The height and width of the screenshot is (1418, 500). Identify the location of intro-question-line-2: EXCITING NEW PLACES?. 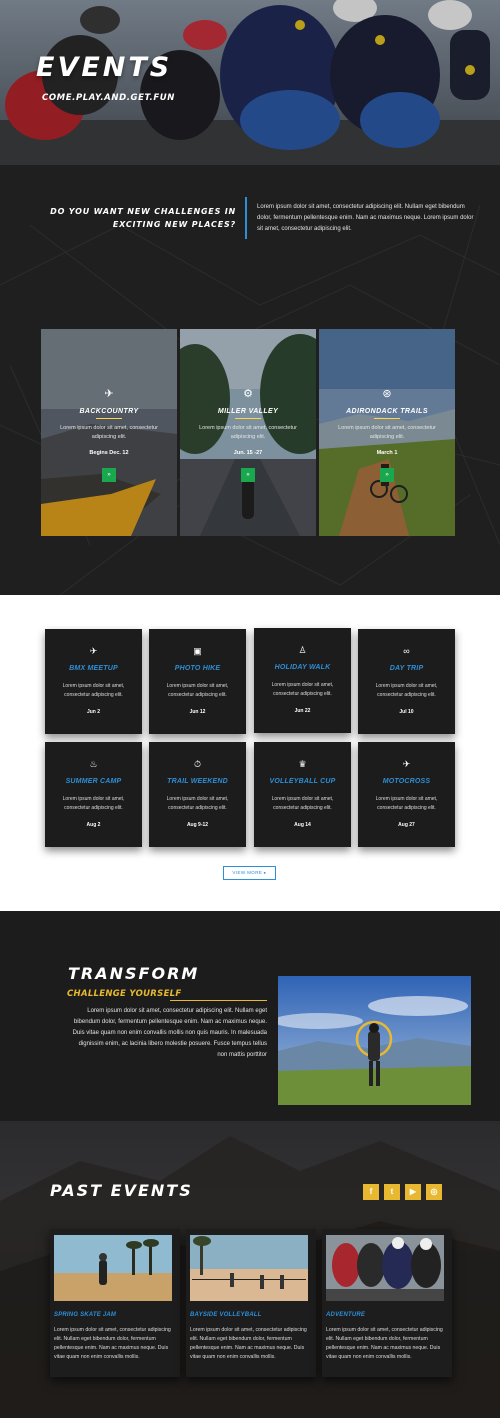
(174, 224).